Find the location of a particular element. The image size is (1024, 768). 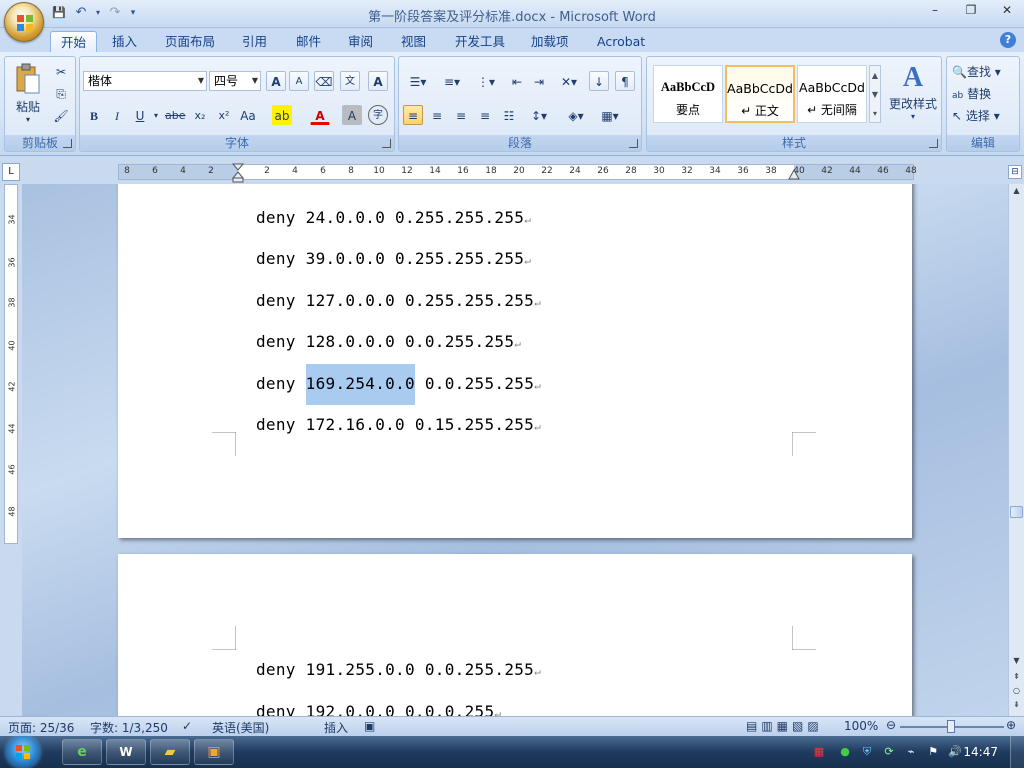

document-line: deny 39.0.0.0 0.255.255.255↵ is located at coordinates (393, 258).